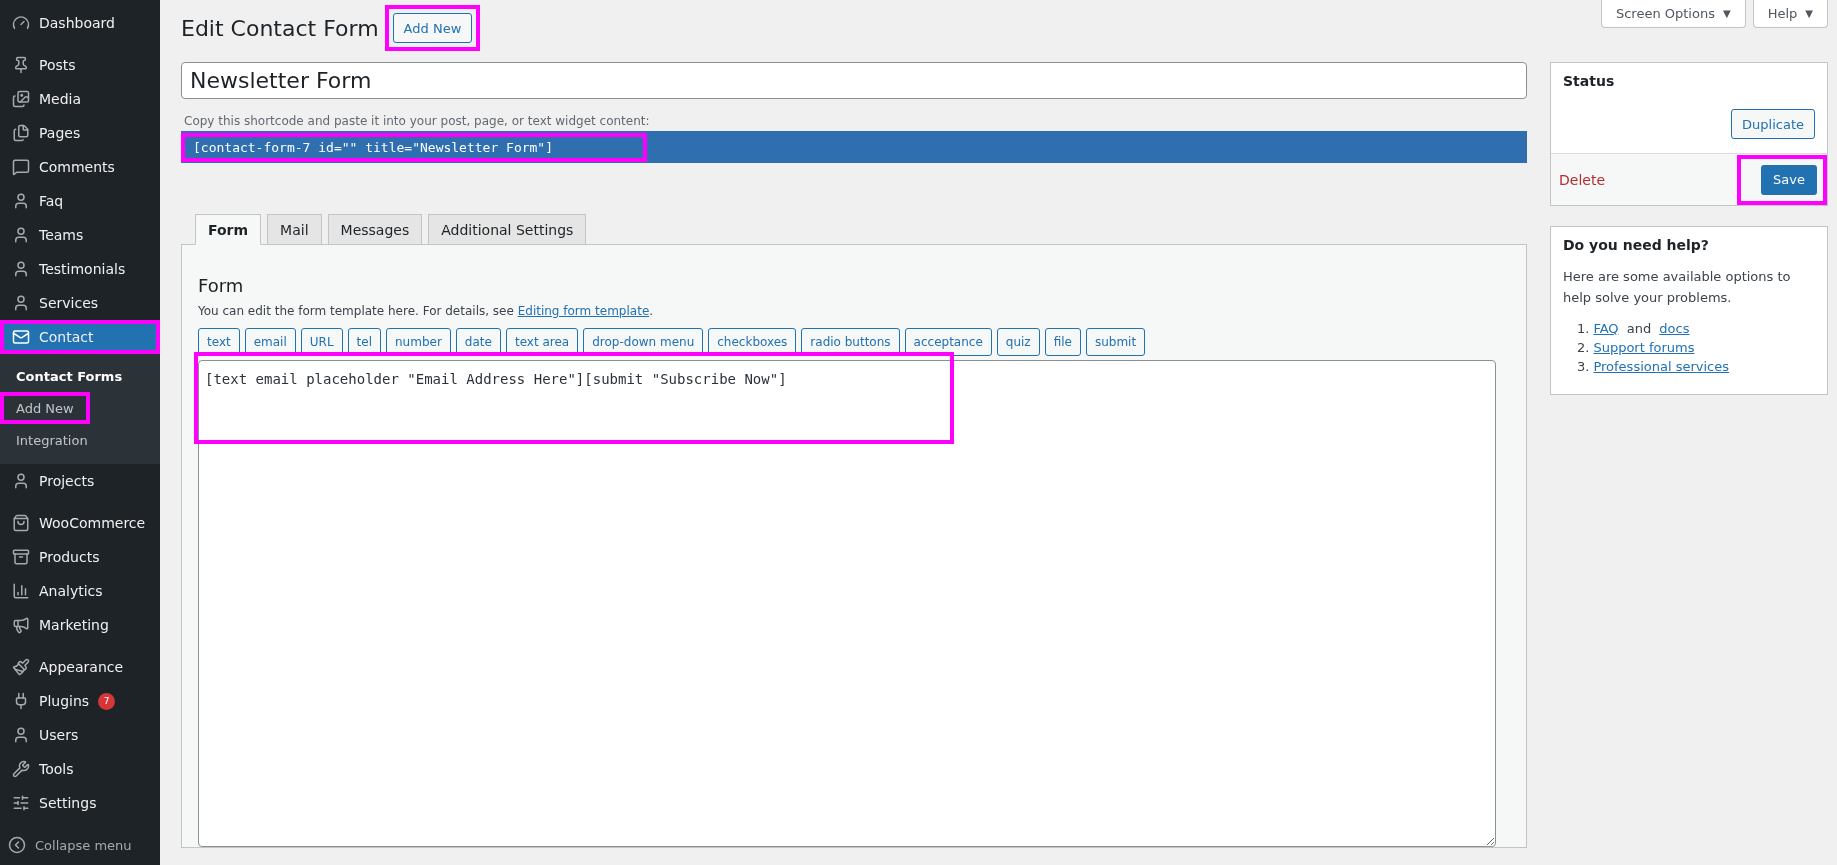 This screenshot has width=1837, height=865. What do you see at coordinates (21, 65) in the screenshot?
I see `pin-icon` at bounding box center [21, 65].